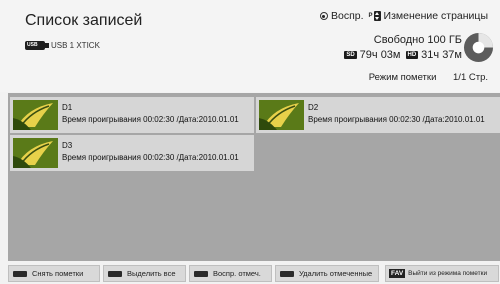 The height and width of the screenshot is (284, 500). I want to click on page-indicator: 1/1 Стр., so click(470, 77).